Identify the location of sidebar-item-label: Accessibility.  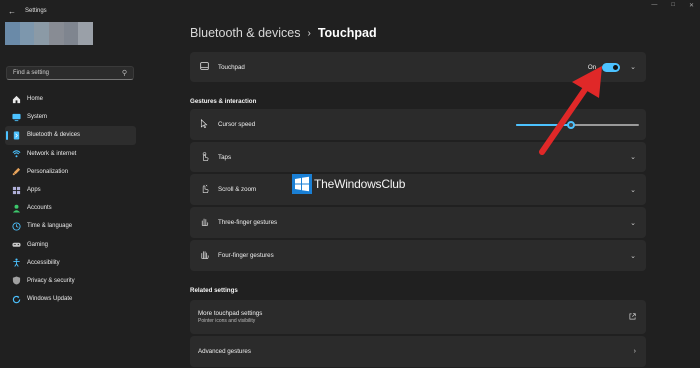
(43, 262).